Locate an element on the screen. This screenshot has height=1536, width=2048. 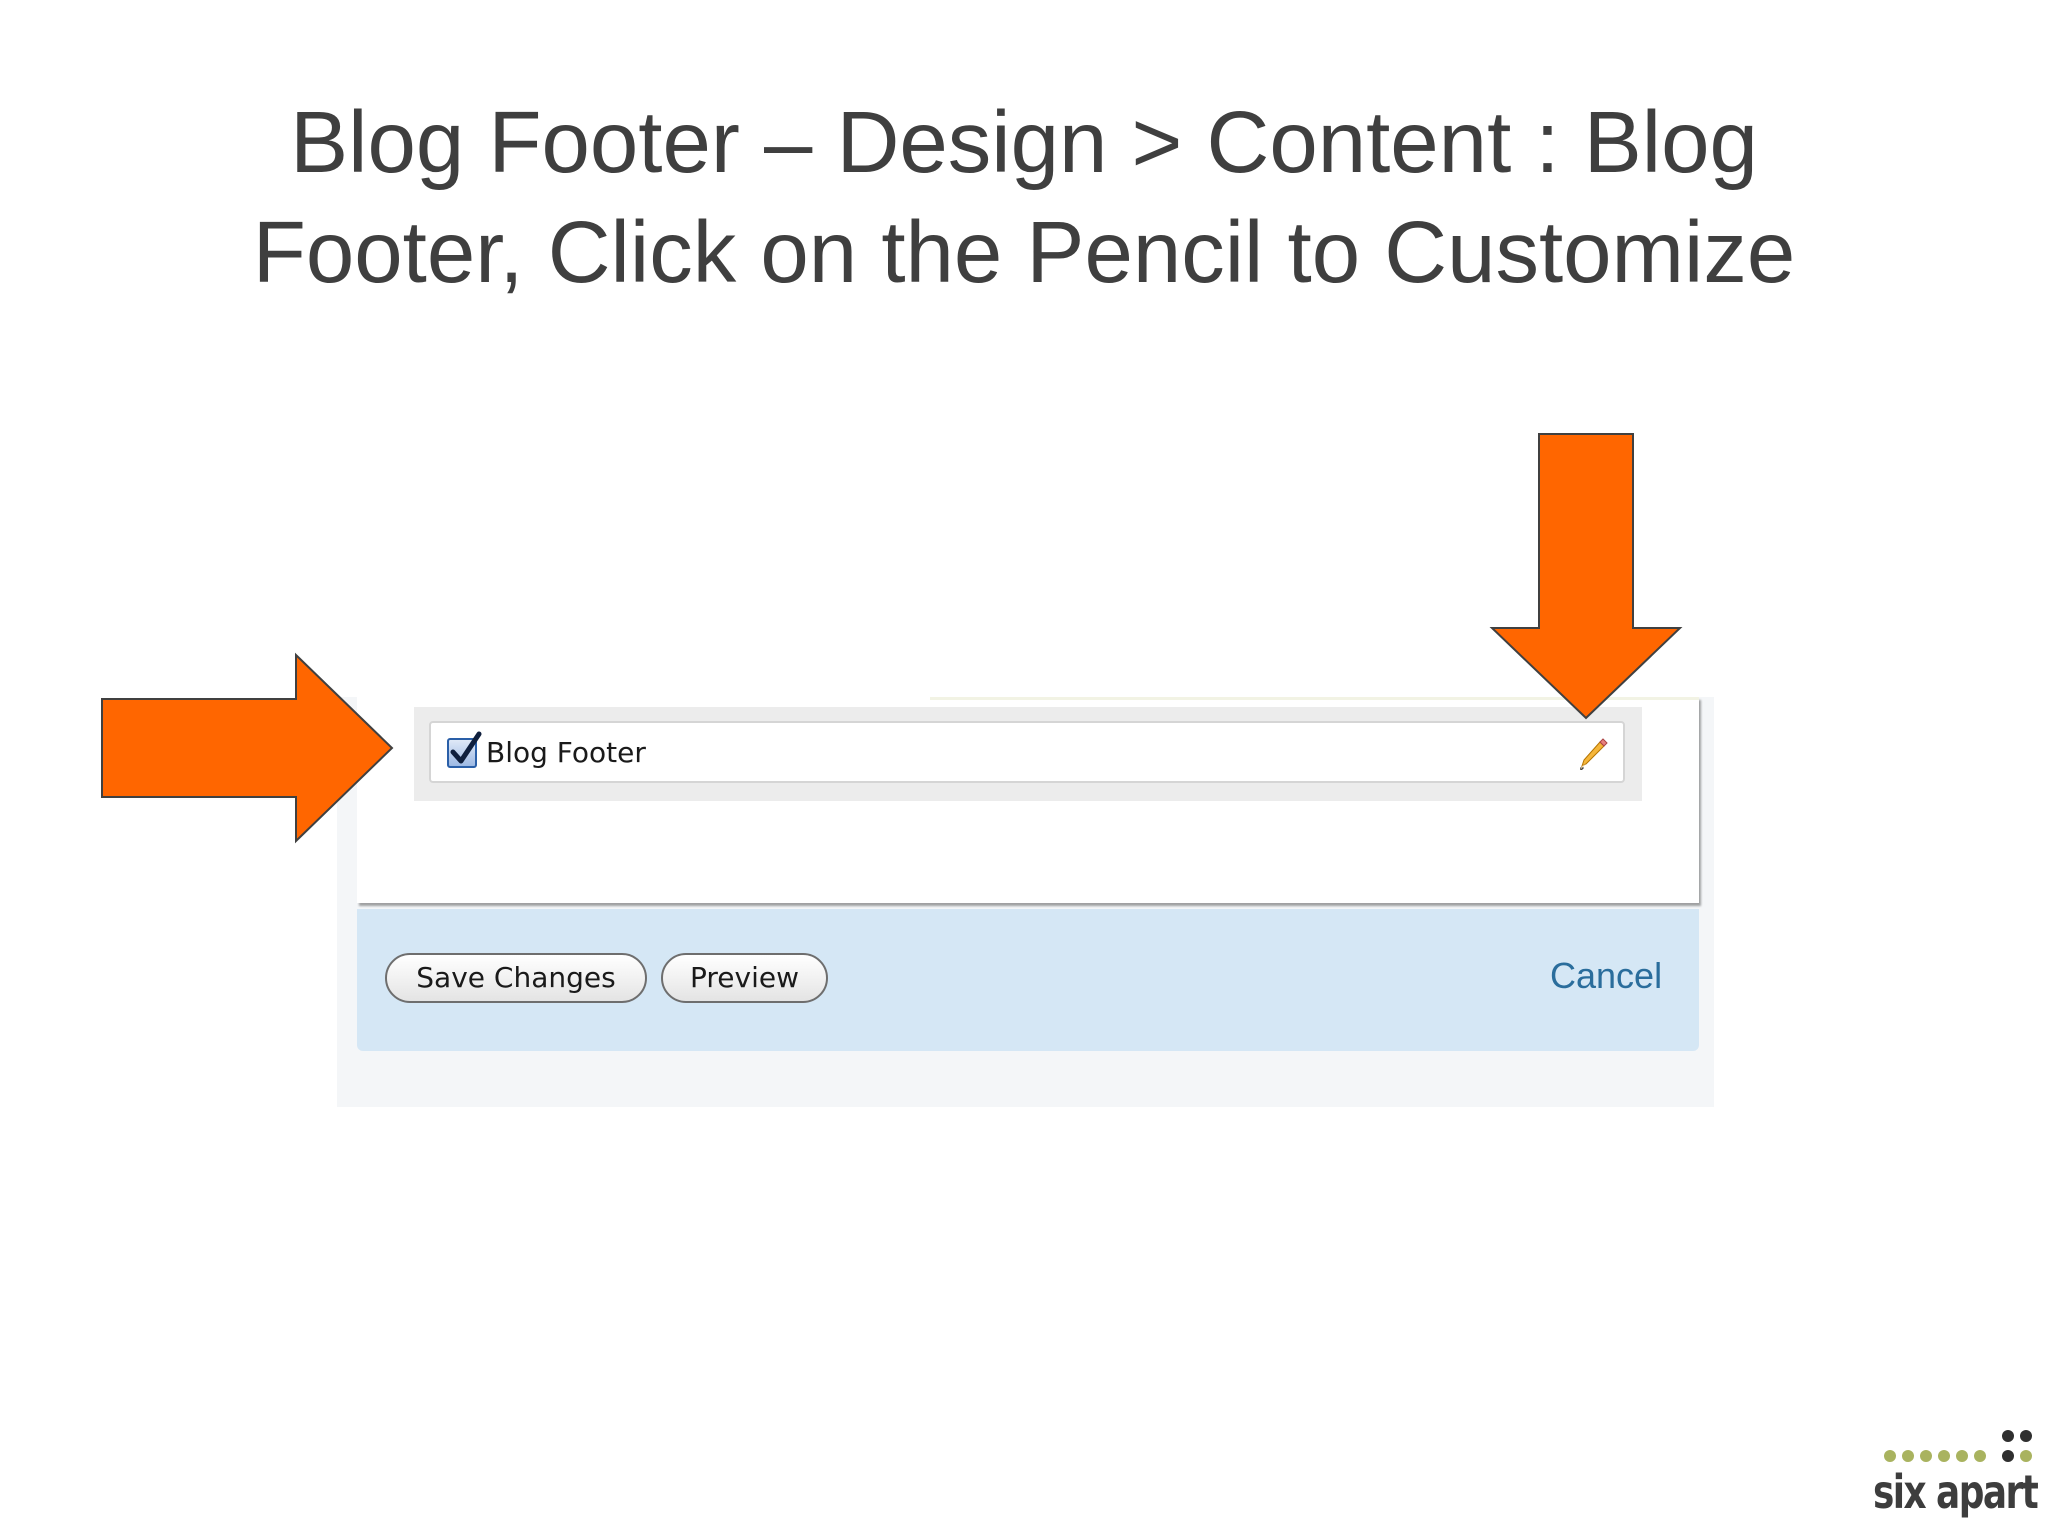
checkmark-icon is located at coordinates (466, 747).